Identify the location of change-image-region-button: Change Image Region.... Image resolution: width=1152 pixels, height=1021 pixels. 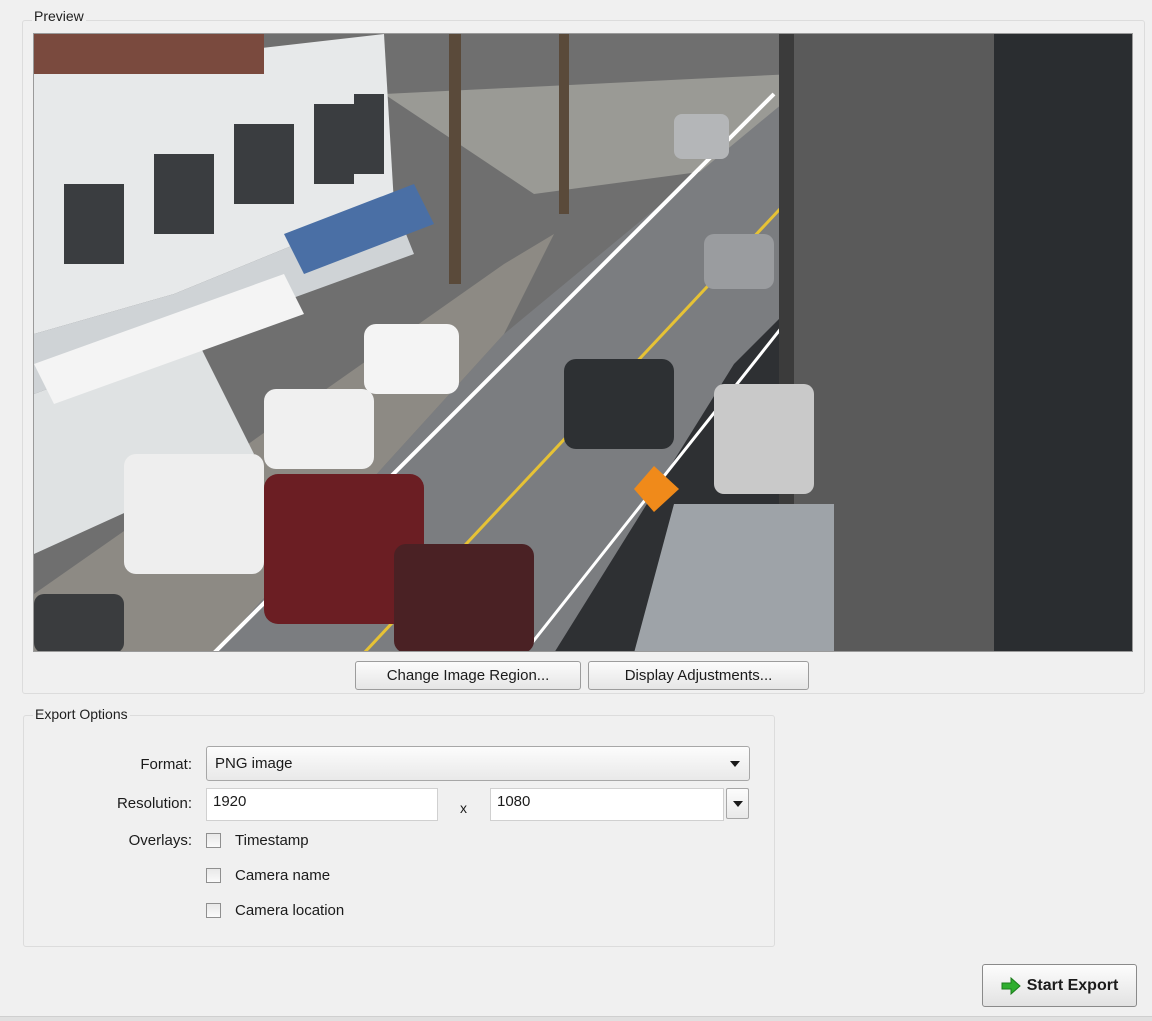
(468, 675).